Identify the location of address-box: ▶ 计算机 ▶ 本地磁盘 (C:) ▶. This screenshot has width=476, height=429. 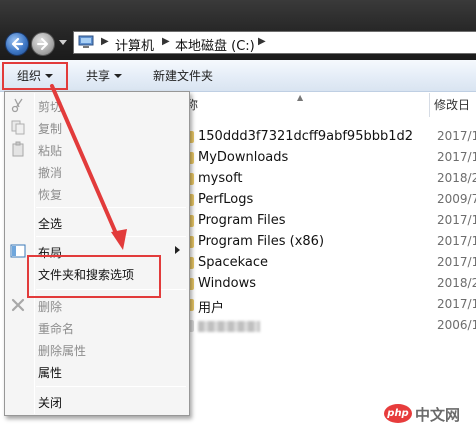
(274, 42).